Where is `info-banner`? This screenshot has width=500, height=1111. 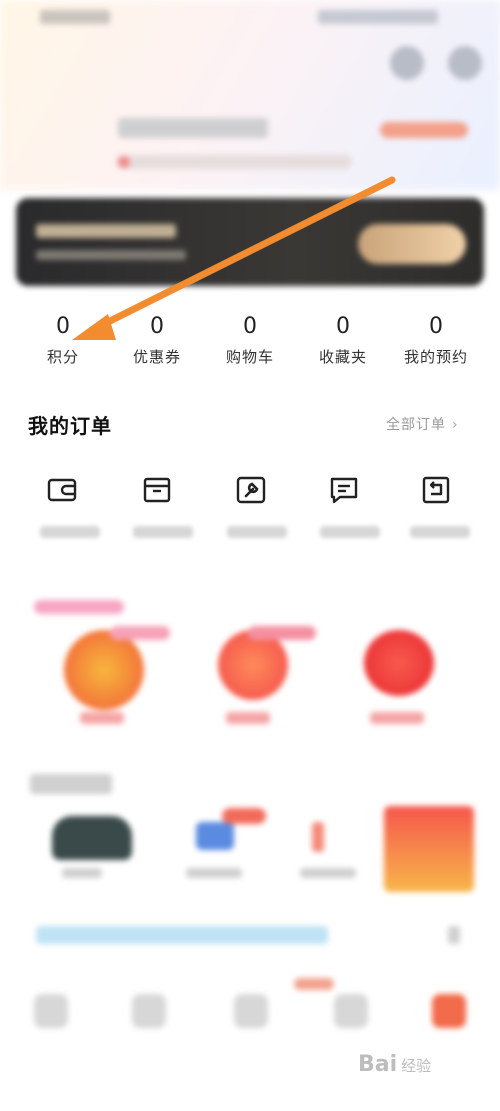
info-banner is located at coordinates (182, 935).